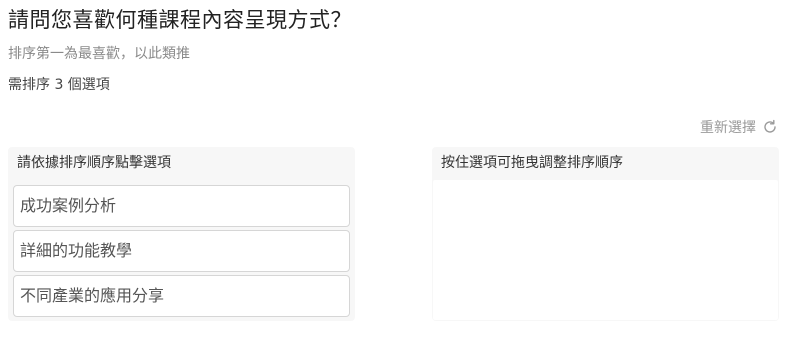  What do you see at coordinates (181, 206) in the screenshot?
I see `option-item: 成功案例分析` at bounding box center [181, 206].